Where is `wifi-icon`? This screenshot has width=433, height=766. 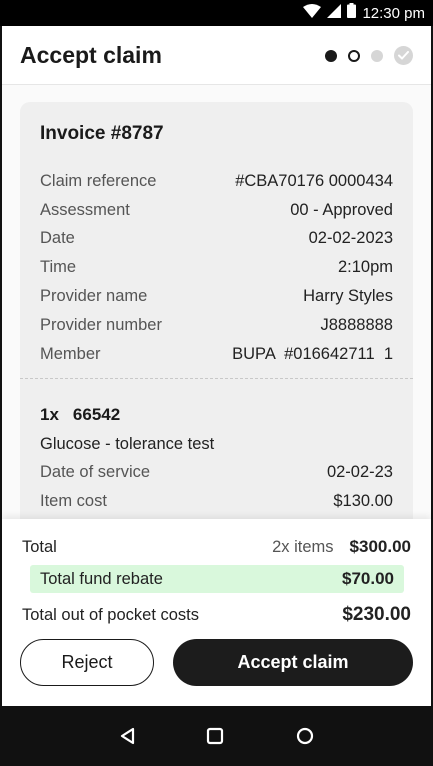
wifi-icon is located at coordinates (312, 13).